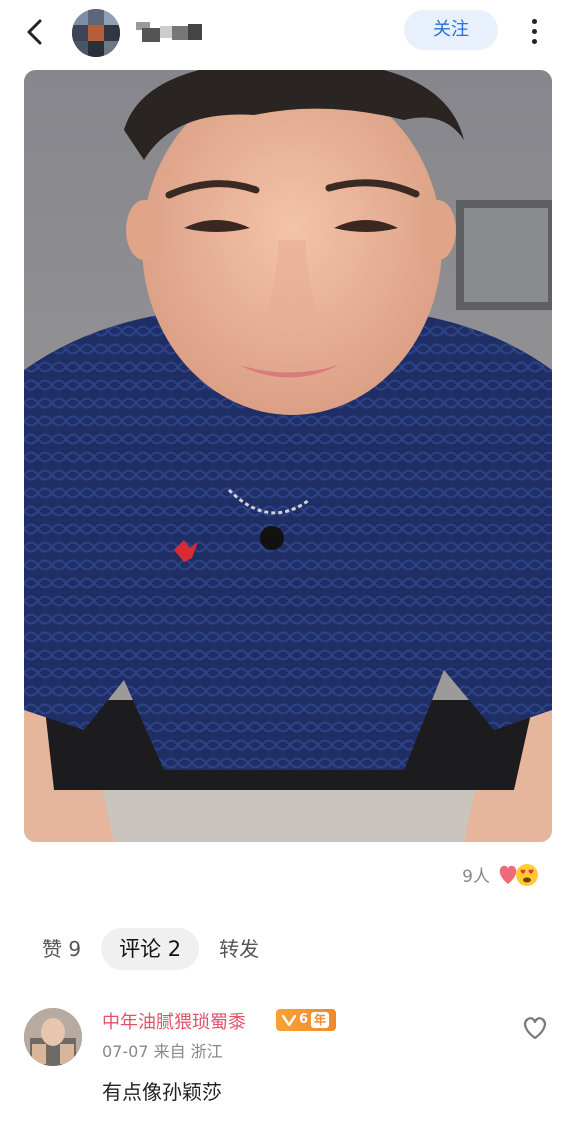 This screenshot has height=1129, width=576. Describe the element at coordinates (527, 875) in the screenshot. I see `heart-eyes-emoji-icon` at that location.